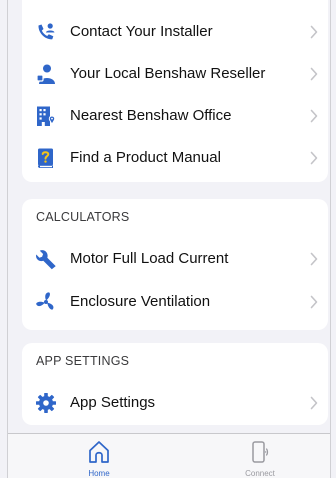 This screenshot has height=478, width=336. Describe the element at coordinates (83, 361) in the screenshot. I see `app-settings-section-header: APP SETTINGS` at that location.